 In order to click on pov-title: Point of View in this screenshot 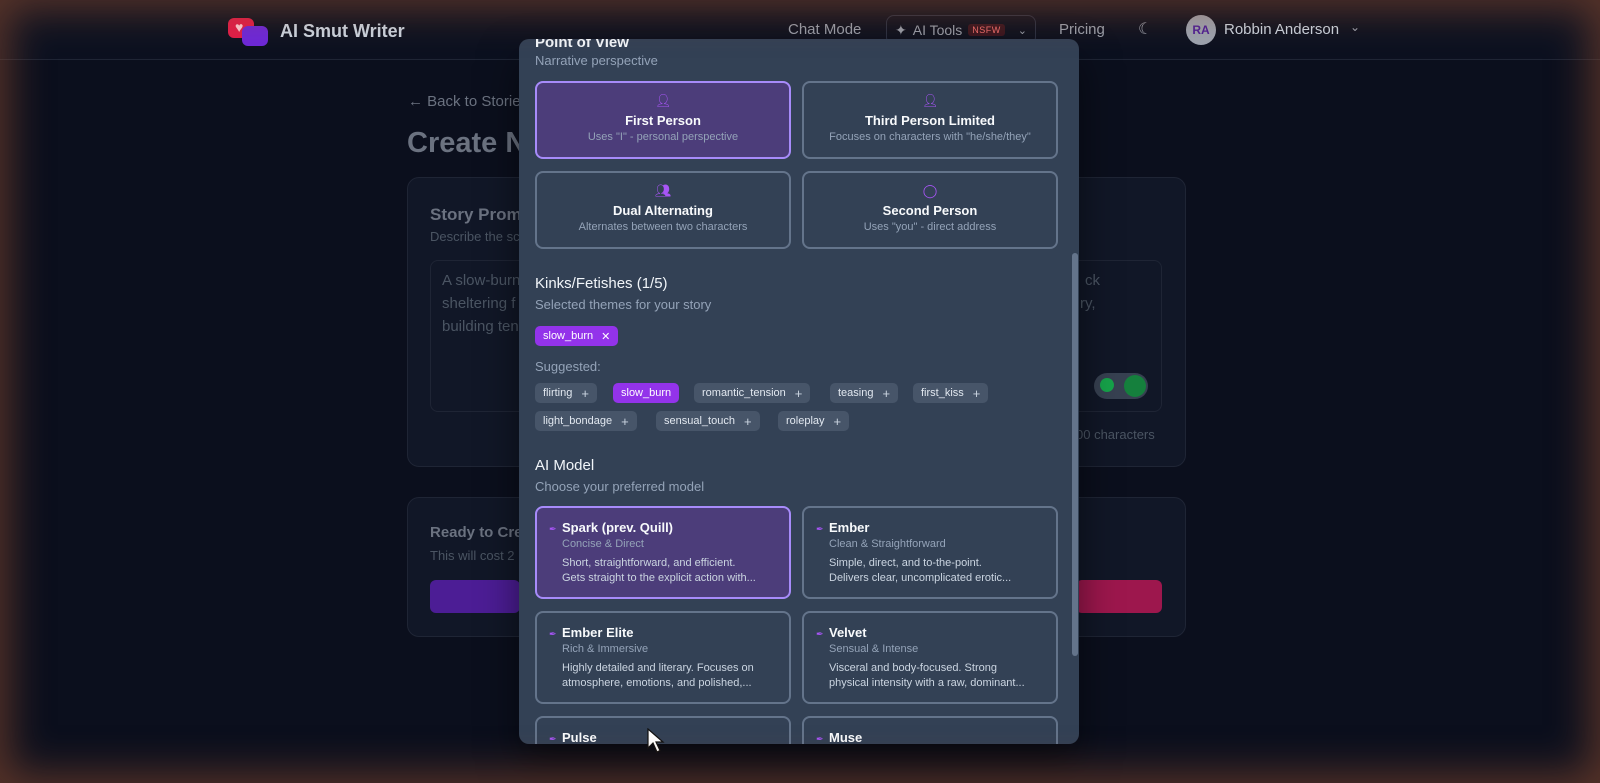, I will do `click(582, 45)`.